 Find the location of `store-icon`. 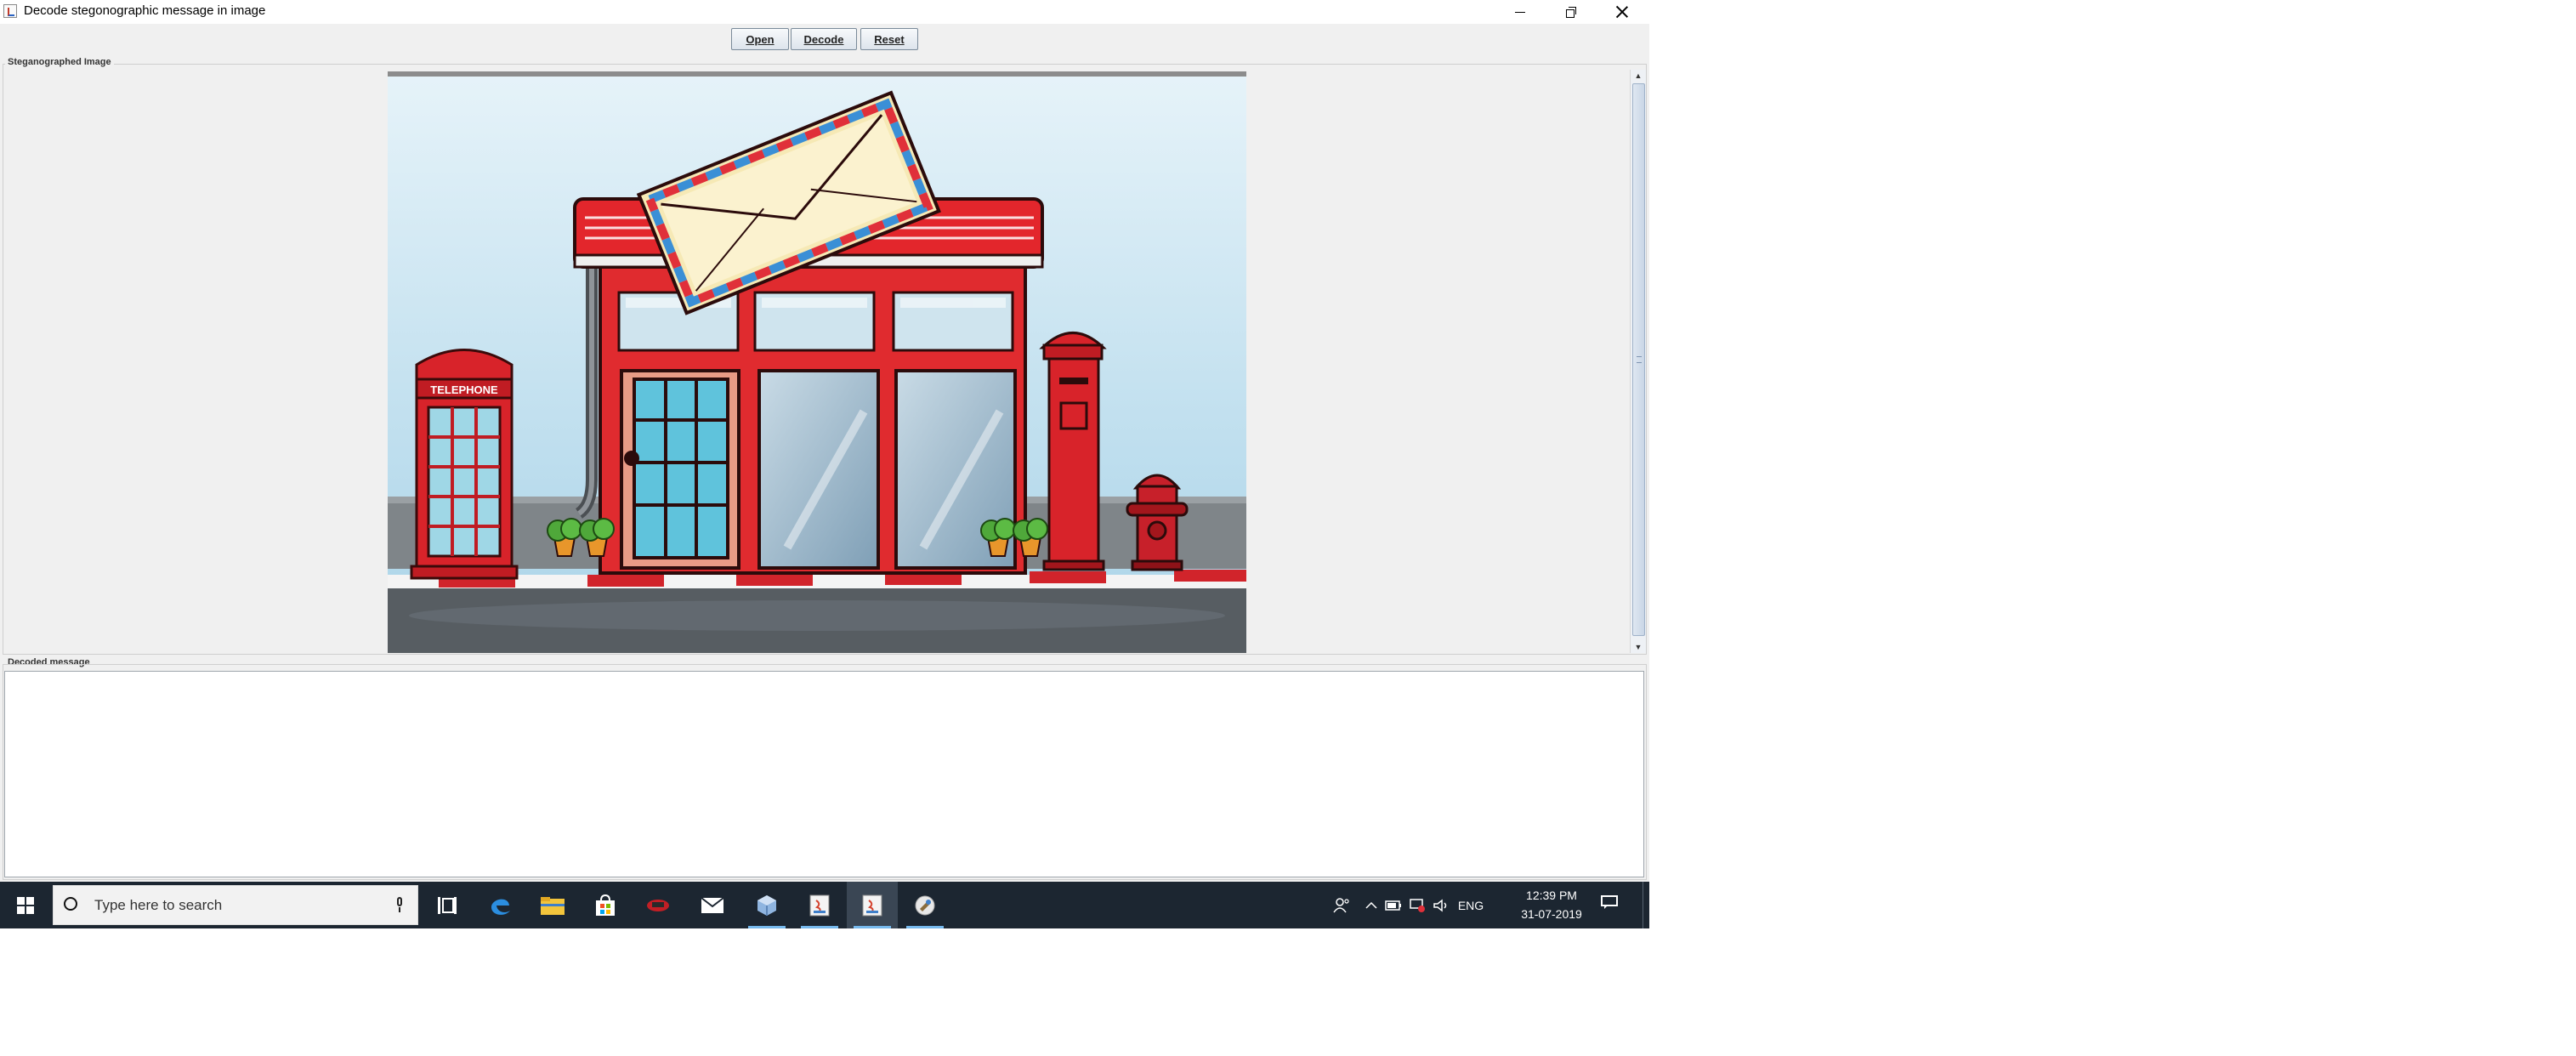

store-icon is located at coordinates (605, 905).